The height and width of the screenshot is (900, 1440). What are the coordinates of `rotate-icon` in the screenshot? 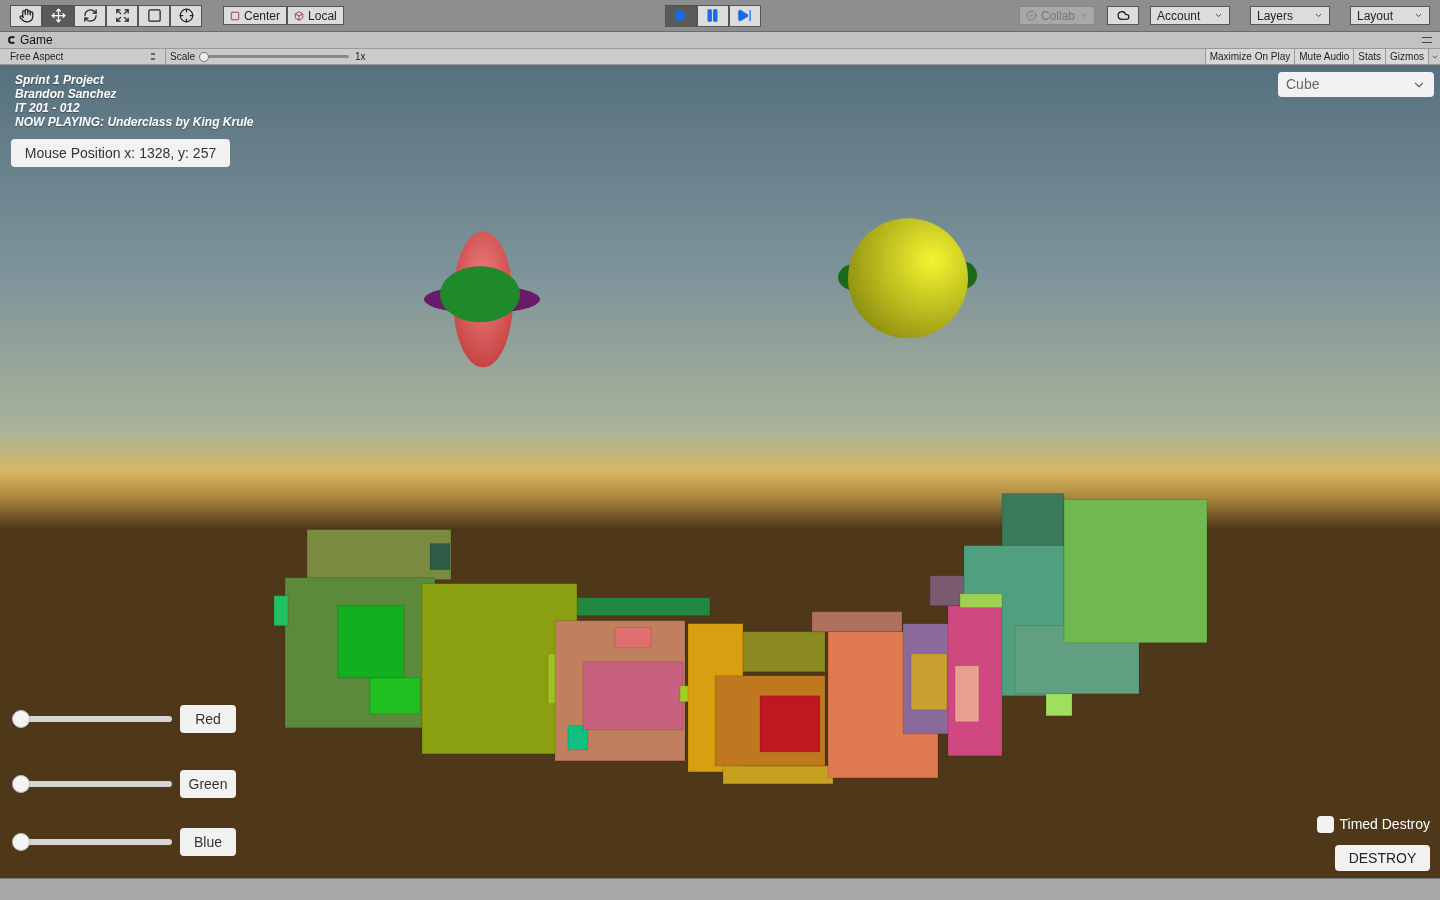 It's located at (90, 15).